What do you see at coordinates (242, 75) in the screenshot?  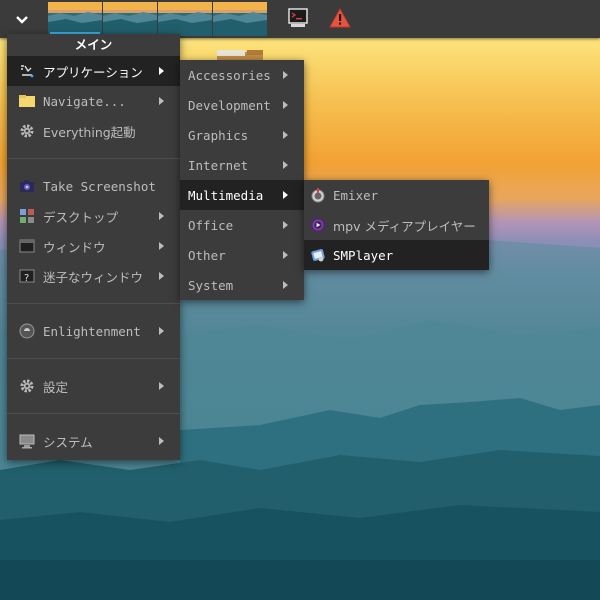 I see `submenu-item-accessories: Accessories` at bounding box center [242, 75].